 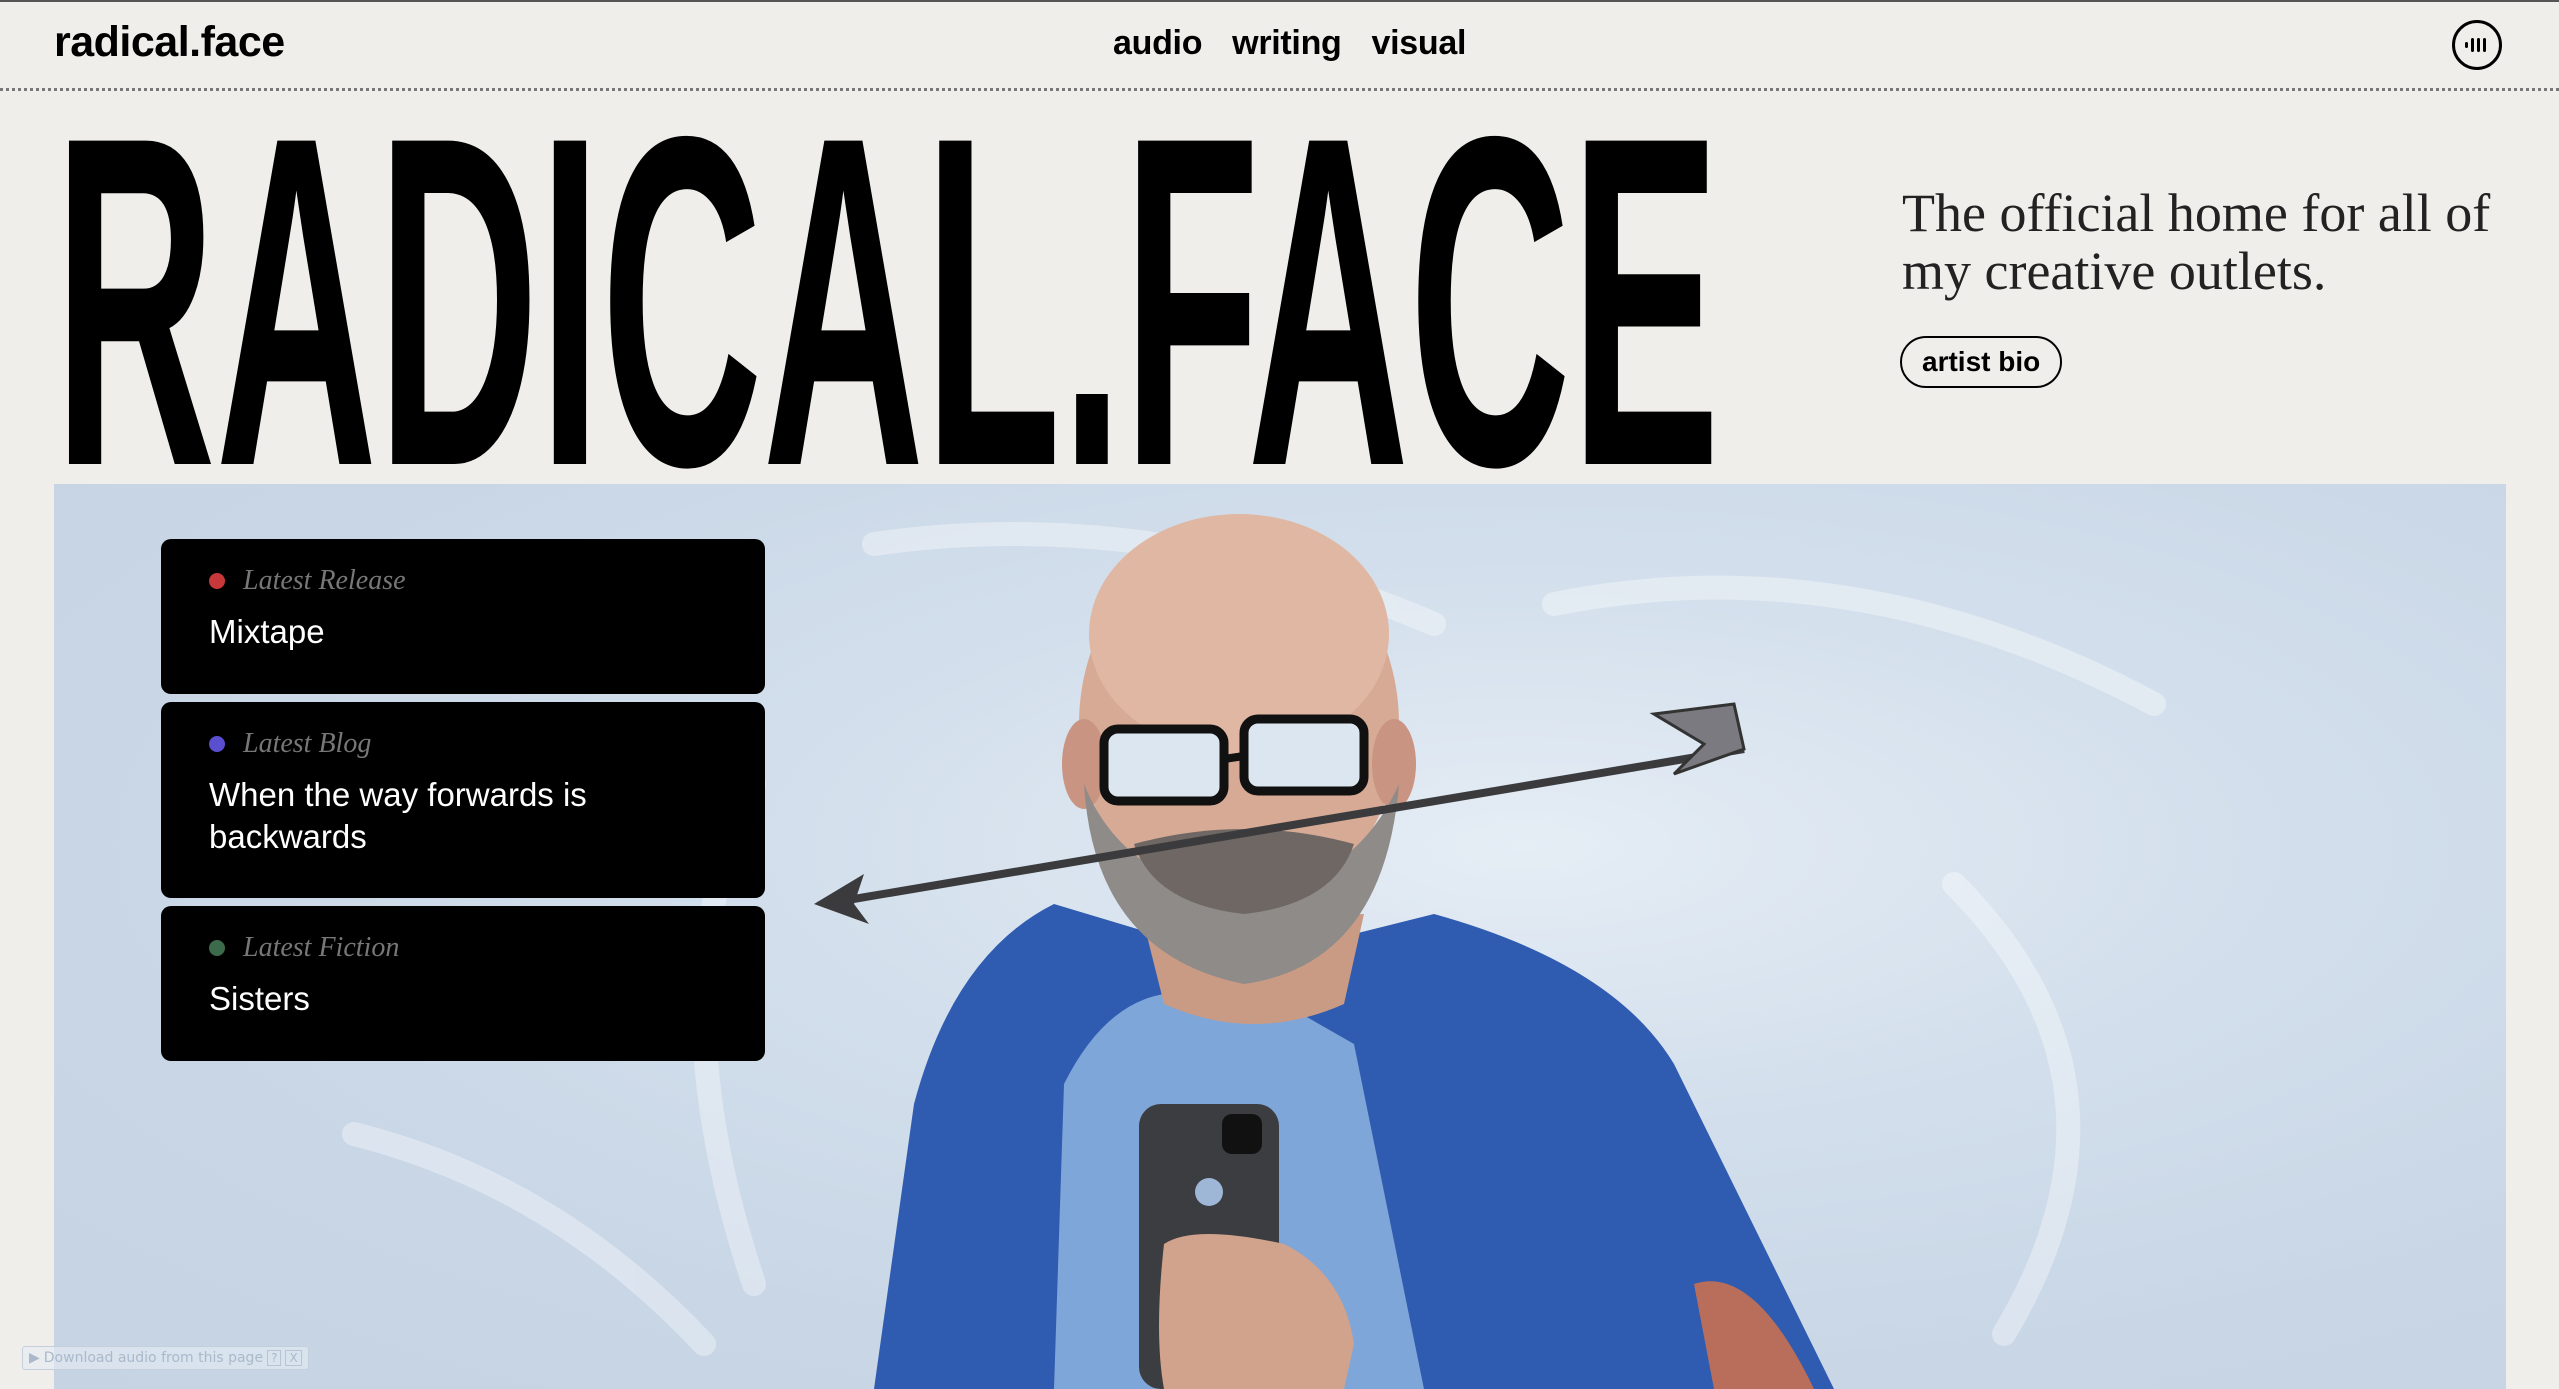 What do you see at coordinates (324, 580) in the screenshot?
I see `card-label-text: Latest Release` at bounding box center [324, 580].